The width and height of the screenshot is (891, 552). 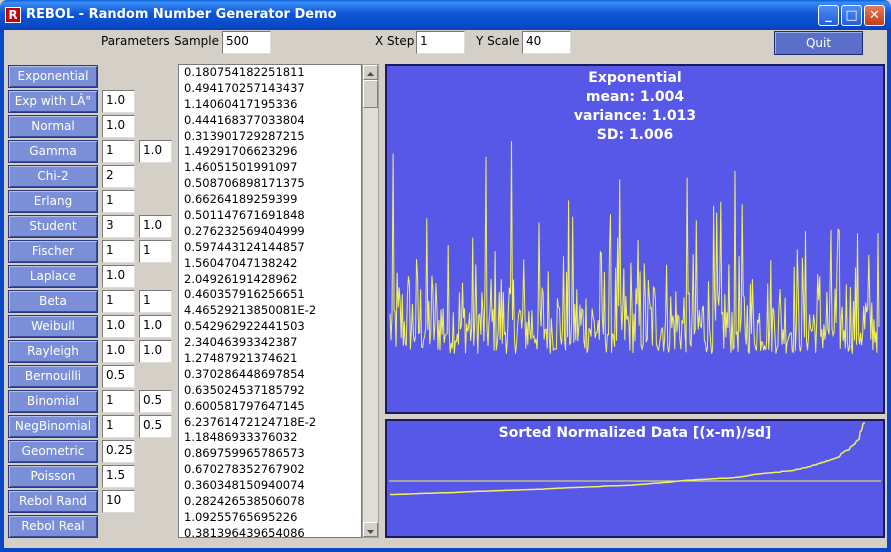 What do you see at coordinates (270, 486) in the screenshot?
I see `value-row: 0.360348150940074` at bounding box center [270, 486].